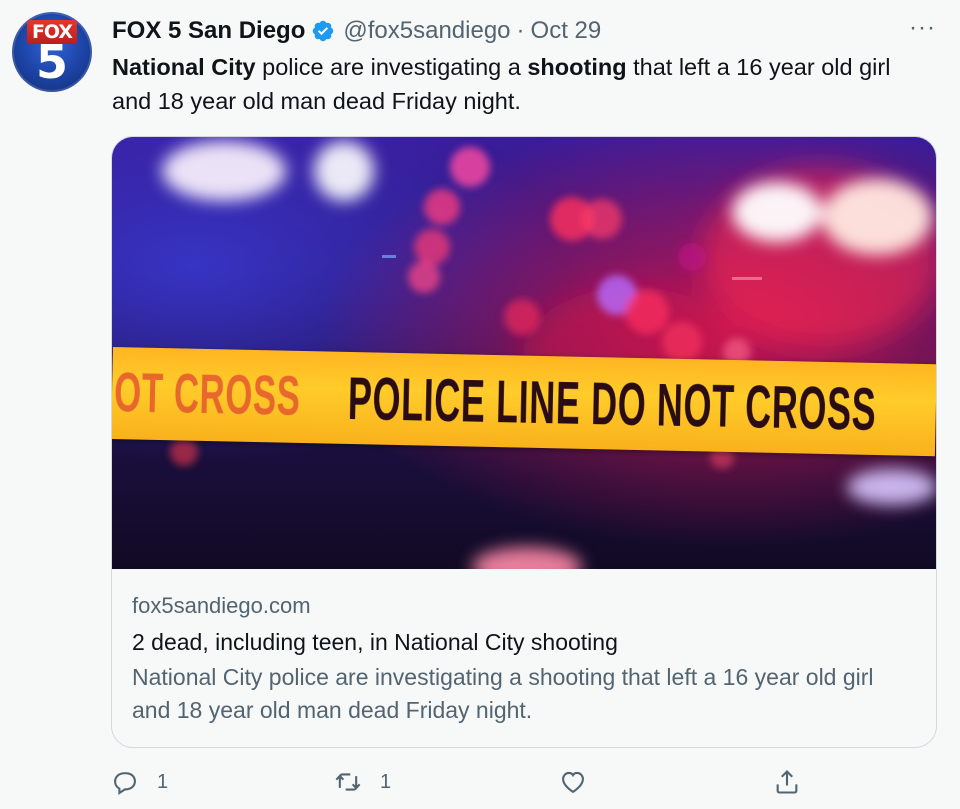  I want to click on reply-count: 1, so click(163, 781).